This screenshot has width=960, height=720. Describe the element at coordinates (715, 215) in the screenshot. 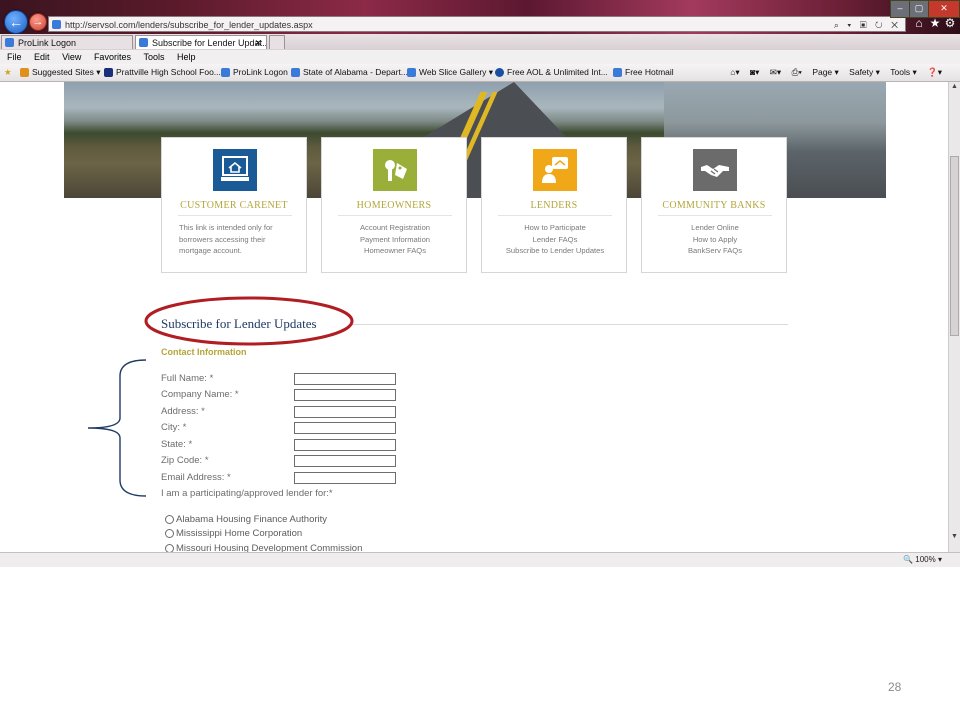

I see `card-divider` at that location.